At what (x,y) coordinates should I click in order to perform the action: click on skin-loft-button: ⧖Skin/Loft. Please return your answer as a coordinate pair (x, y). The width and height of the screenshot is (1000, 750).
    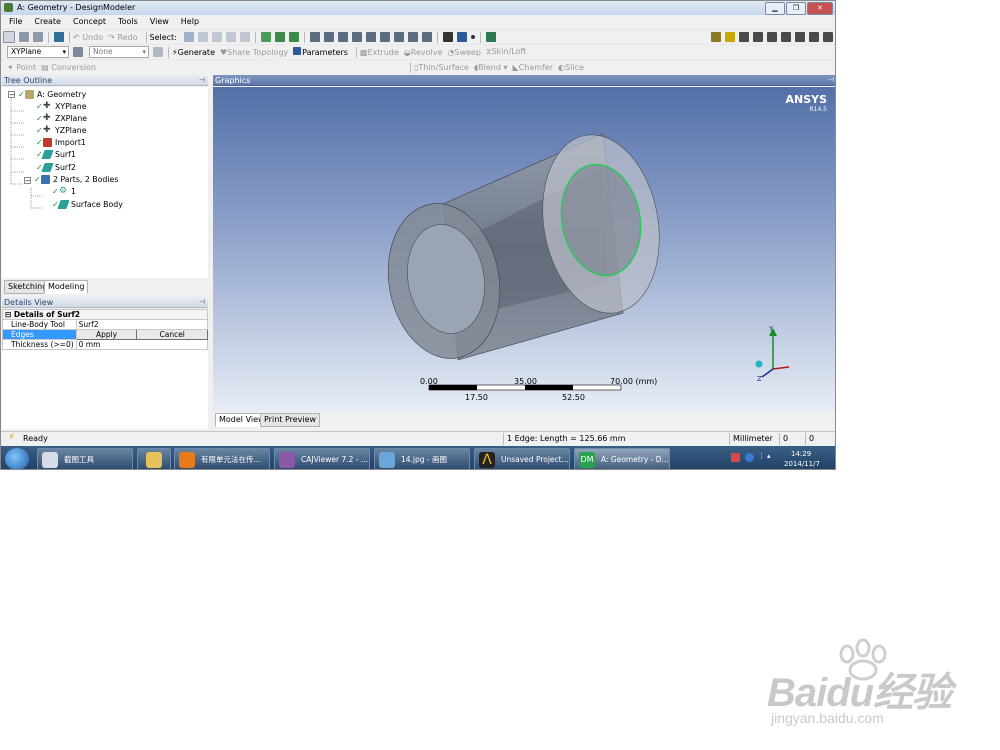
    Looking at the image, I should click on (506, 52).